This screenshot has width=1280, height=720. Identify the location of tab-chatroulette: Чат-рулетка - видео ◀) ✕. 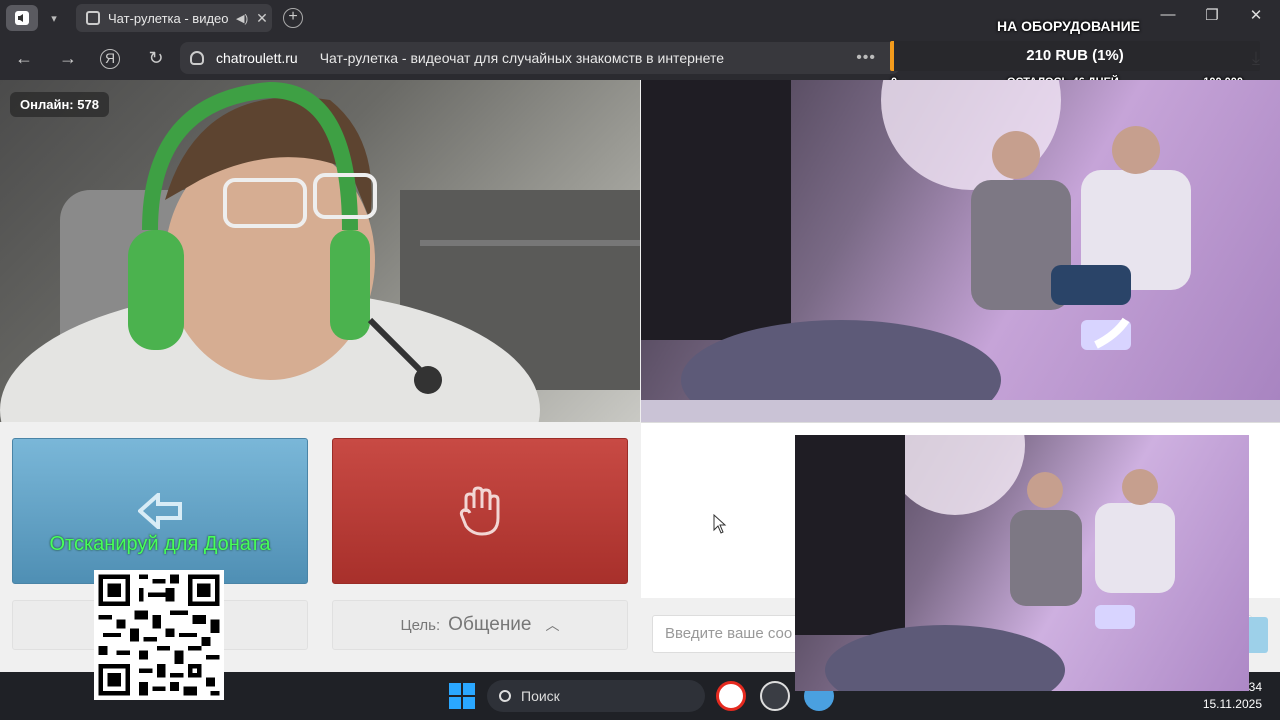
(174, 18).